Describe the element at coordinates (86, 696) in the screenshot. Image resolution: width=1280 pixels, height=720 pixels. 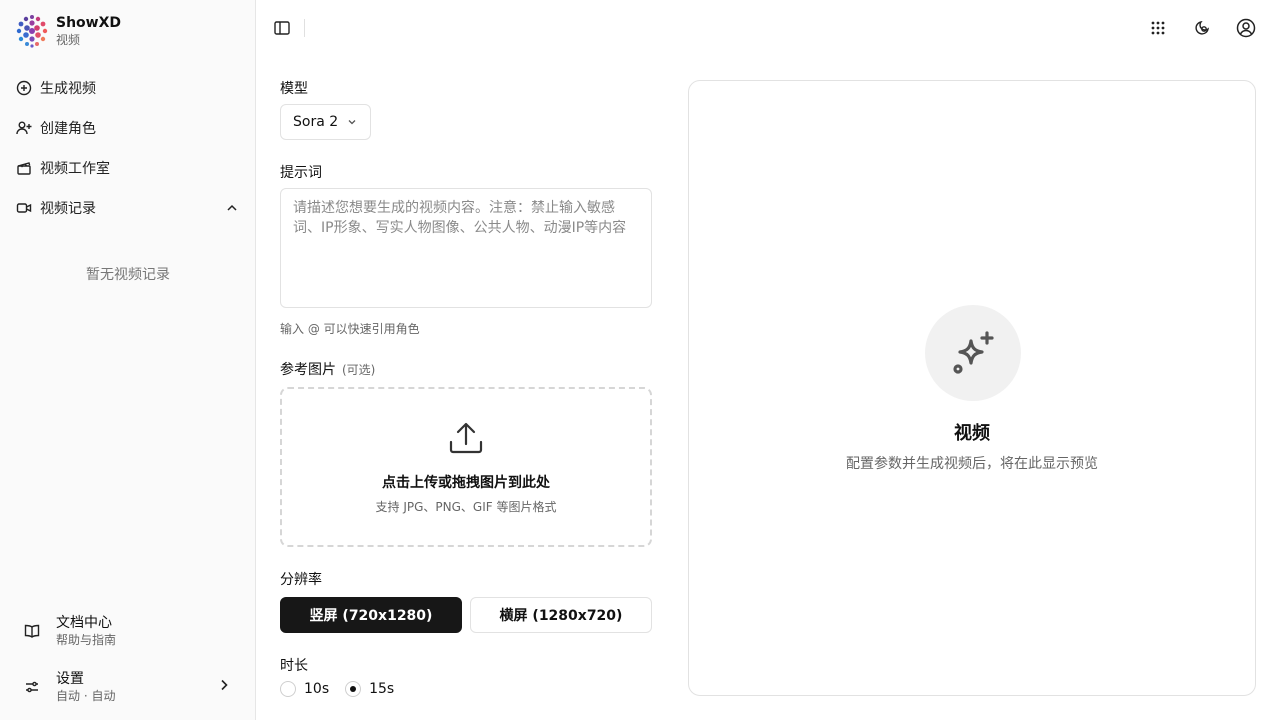
I see `settings-subtitle: 自动 · 自动` at that location.